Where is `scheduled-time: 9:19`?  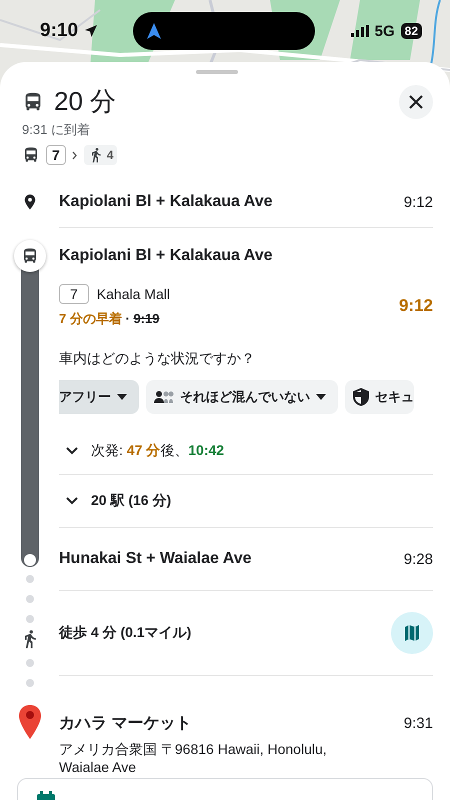 scheduled-time: 9:19 is located at coordinates (146, 318).